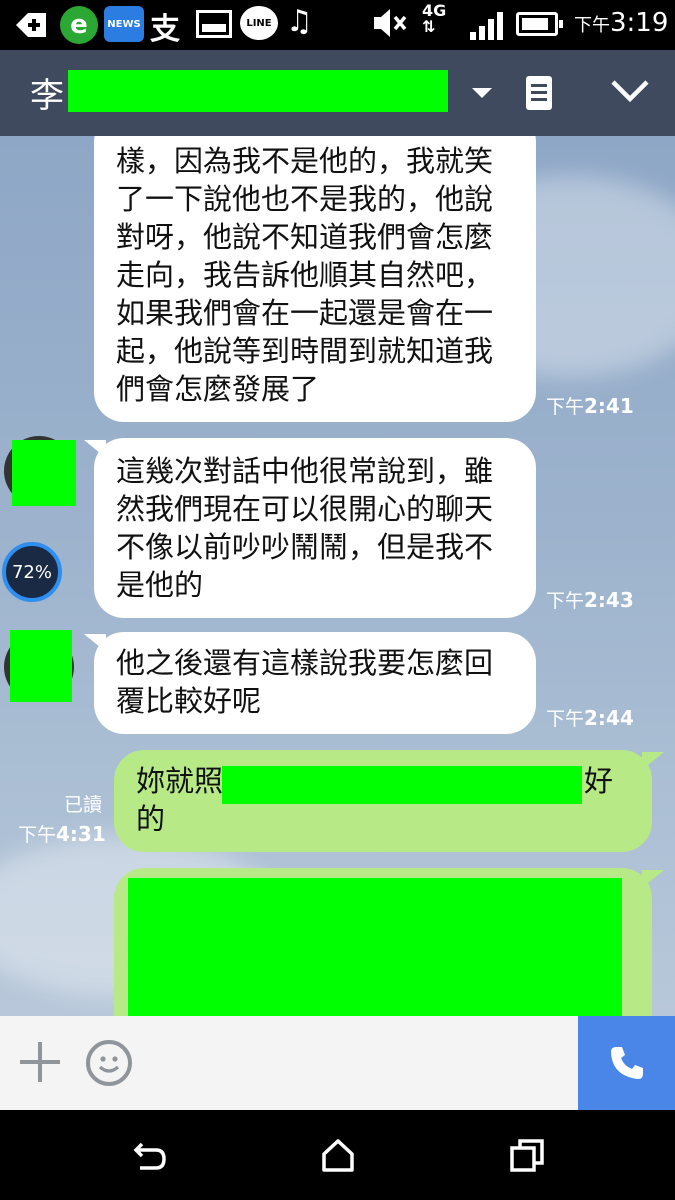 The width and height of the screenshot is (675, 1200). I want to click on phone-call-button, so click(626, 1063).